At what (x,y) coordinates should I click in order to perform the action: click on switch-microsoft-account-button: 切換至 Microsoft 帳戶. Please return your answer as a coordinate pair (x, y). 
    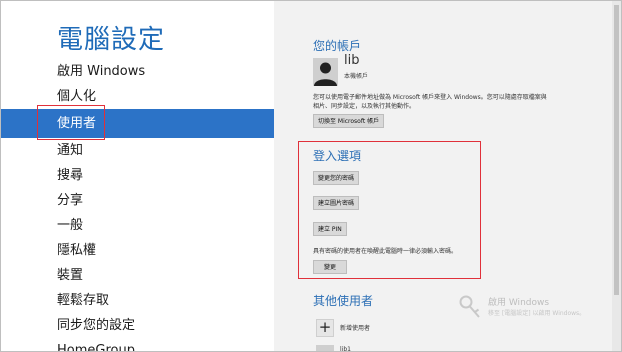
    Looking at the image, I should click on (349, 121).